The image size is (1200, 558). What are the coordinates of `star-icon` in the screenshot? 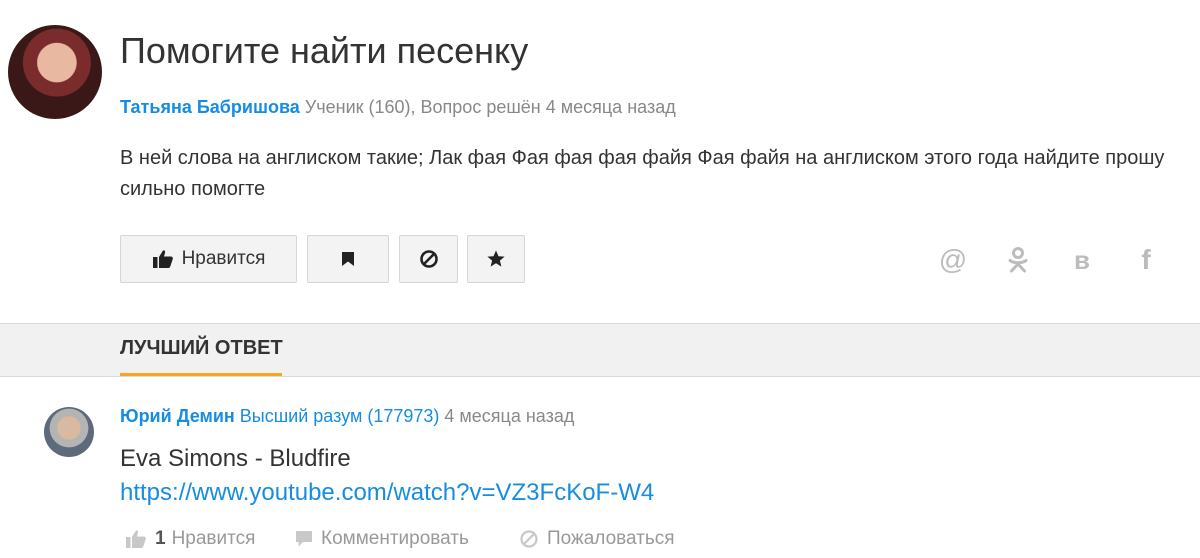 It's located at (496, 258).